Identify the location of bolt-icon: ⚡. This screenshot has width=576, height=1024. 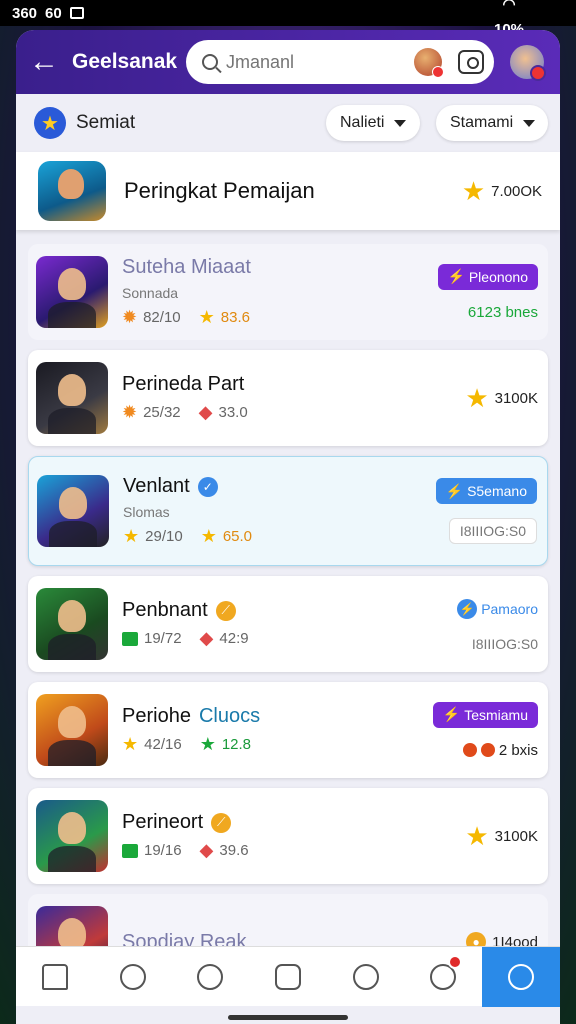
(467, 609).